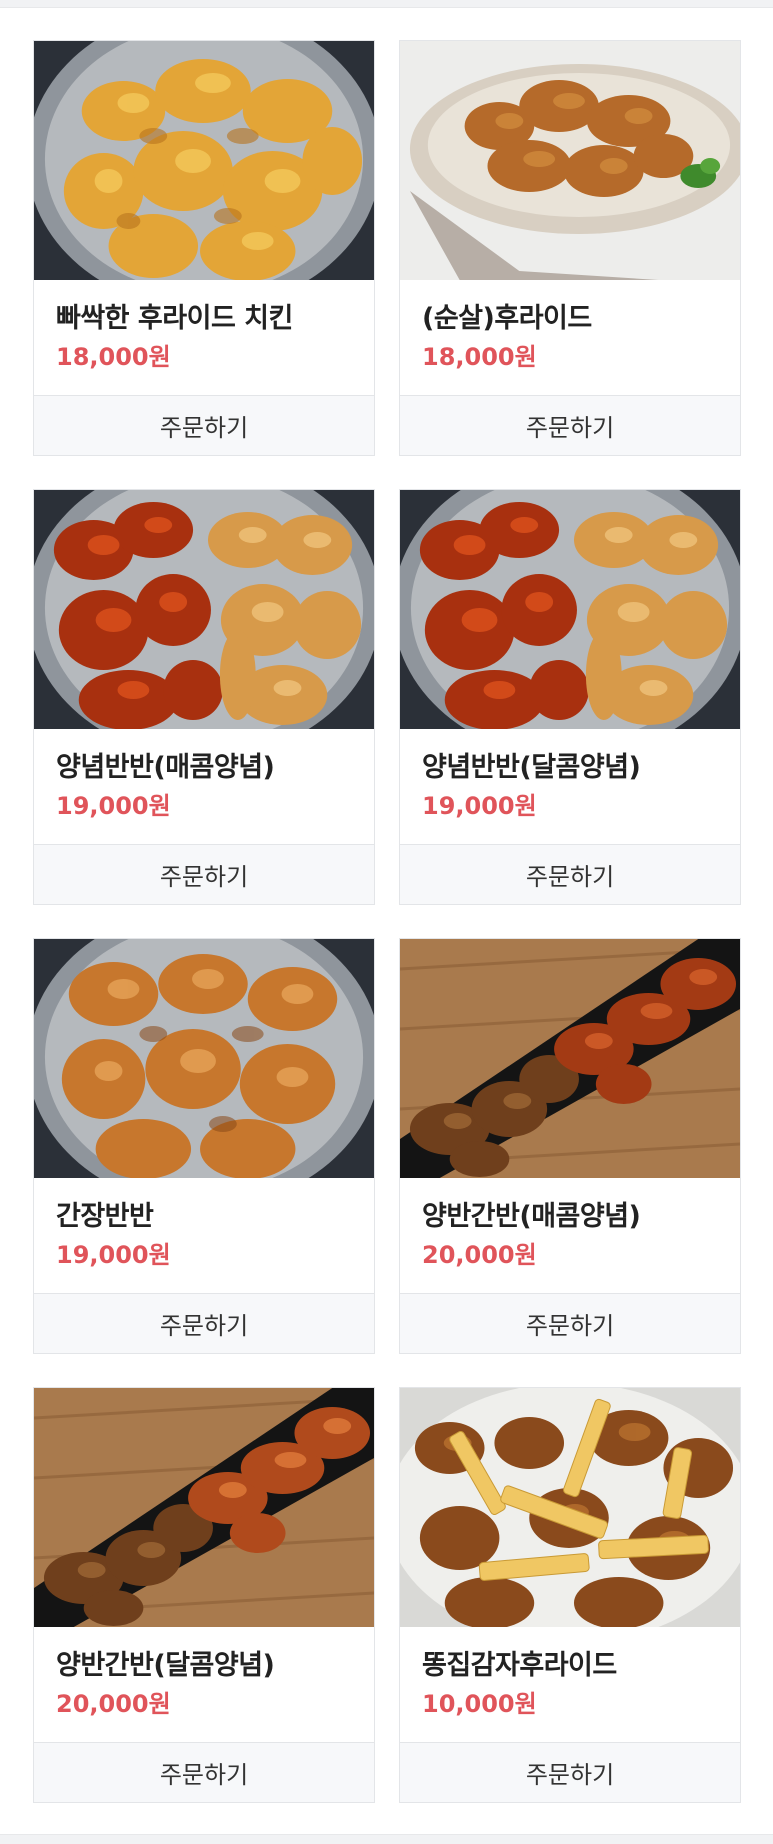 This screenshot has width=773, height=1844. I want to click on product-card: 양반간반(매콤양념) 20,000원 주문하기, so click(570, 1146).